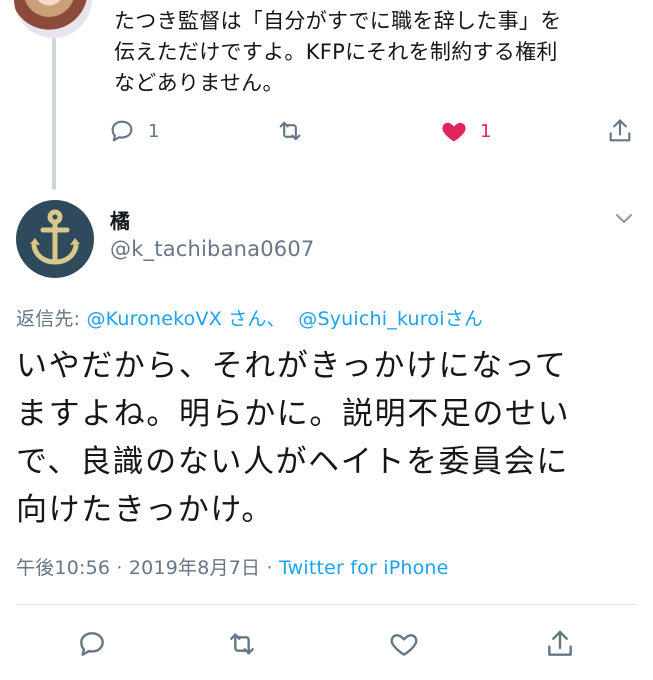 This screenshot has height=680, width=653. What do you see at coordinates (624, 218) in the screenshot?
I see `chevron-down-icon` at bounding box center [624, 218].